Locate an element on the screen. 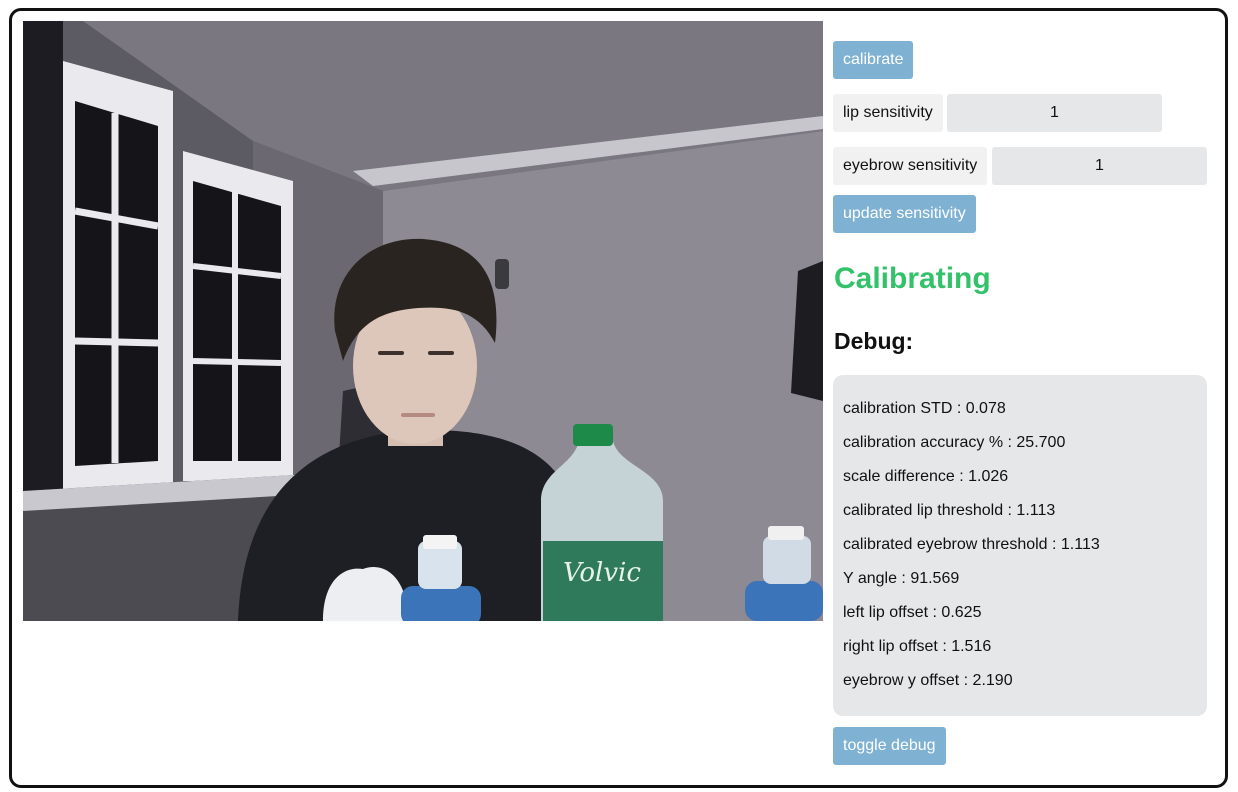 This screenshot has width=1238, height=792. debug-row: eyebrow y offset : 2.190 is located at coordinates (928, 680).